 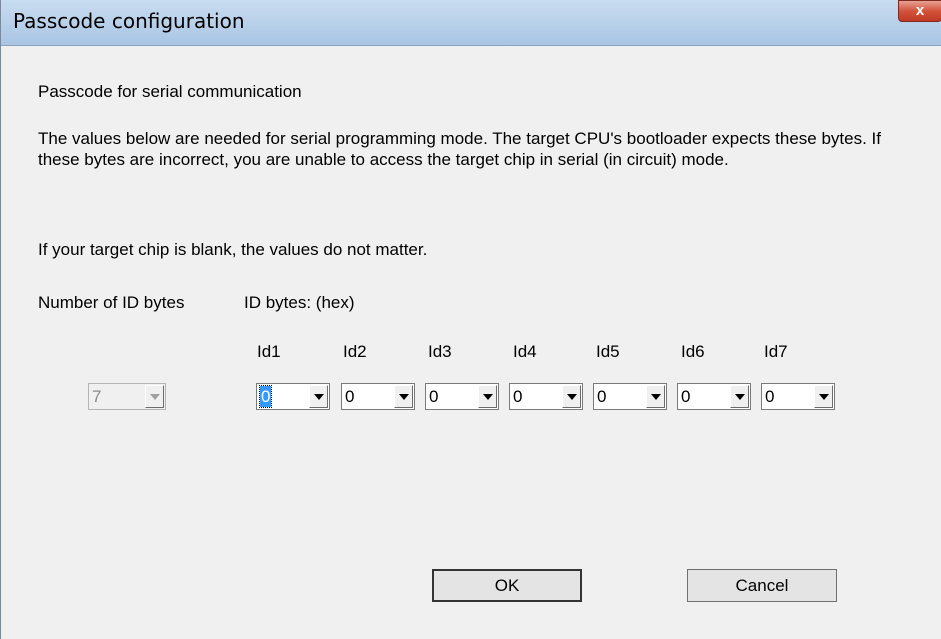 I want to click on id4-dropdown-button, so click(x=571, y=396).